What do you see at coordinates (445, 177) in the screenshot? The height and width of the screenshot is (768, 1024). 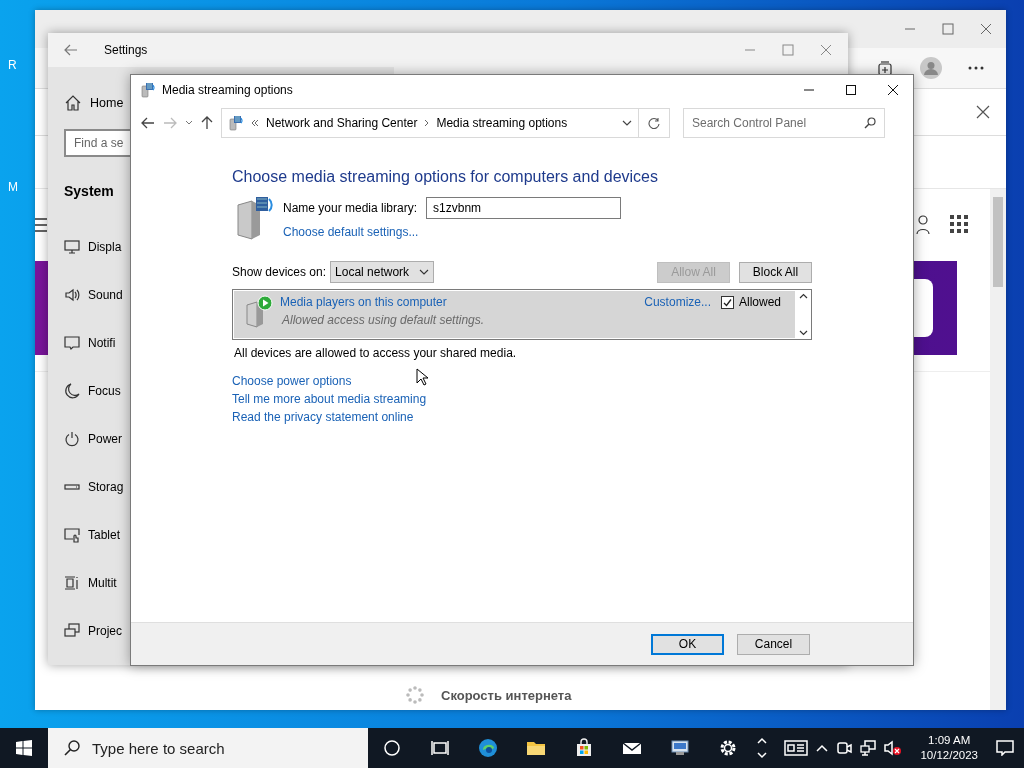 I see `page-heading: Choose media streaming options for computers and devices` at bounding box center [445, 177].